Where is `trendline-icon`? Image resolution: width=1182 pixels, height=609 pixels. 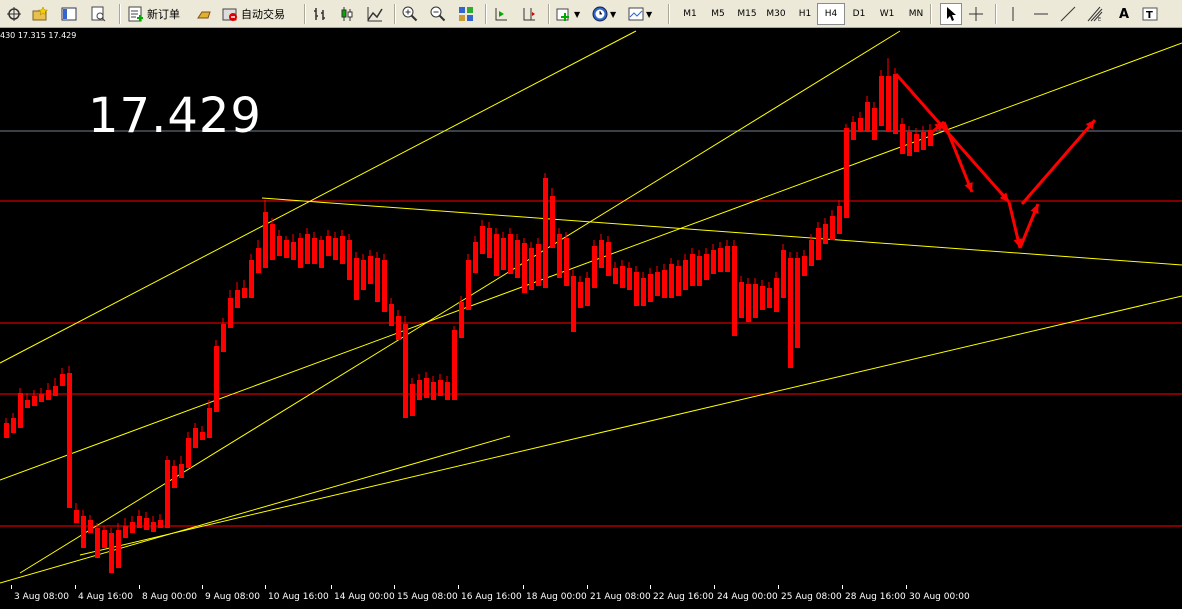
trendline-icon is located at coordinates (1068, 14).